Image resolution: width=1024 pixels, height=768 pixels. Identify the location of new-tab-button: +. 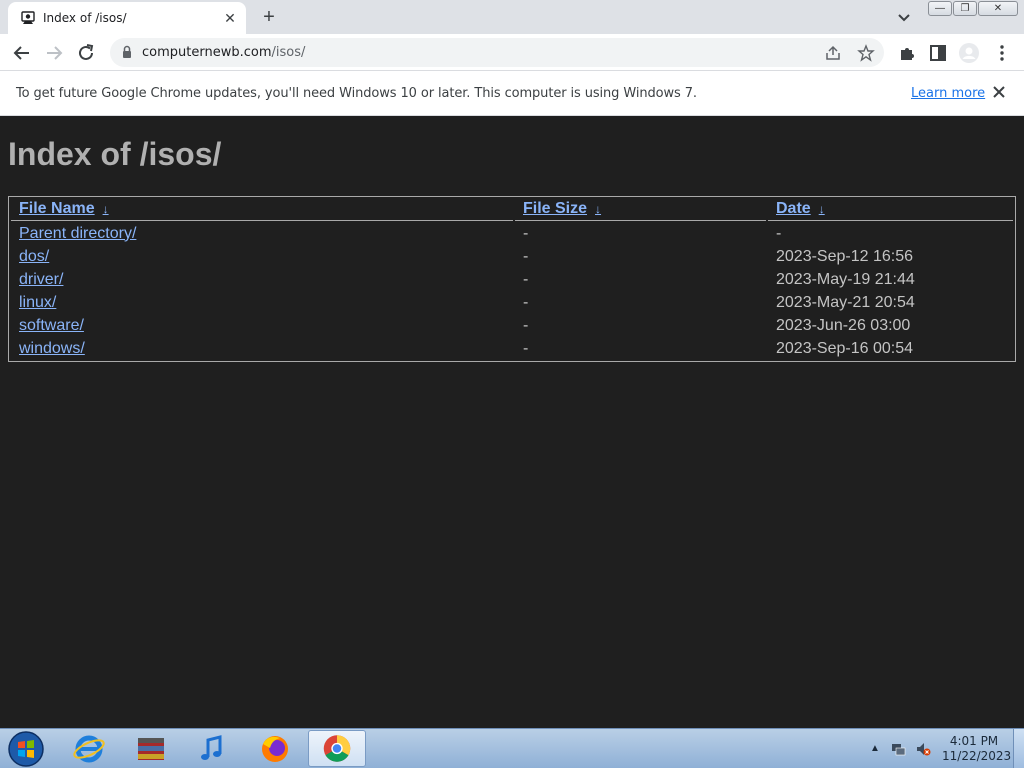
(269, 17).